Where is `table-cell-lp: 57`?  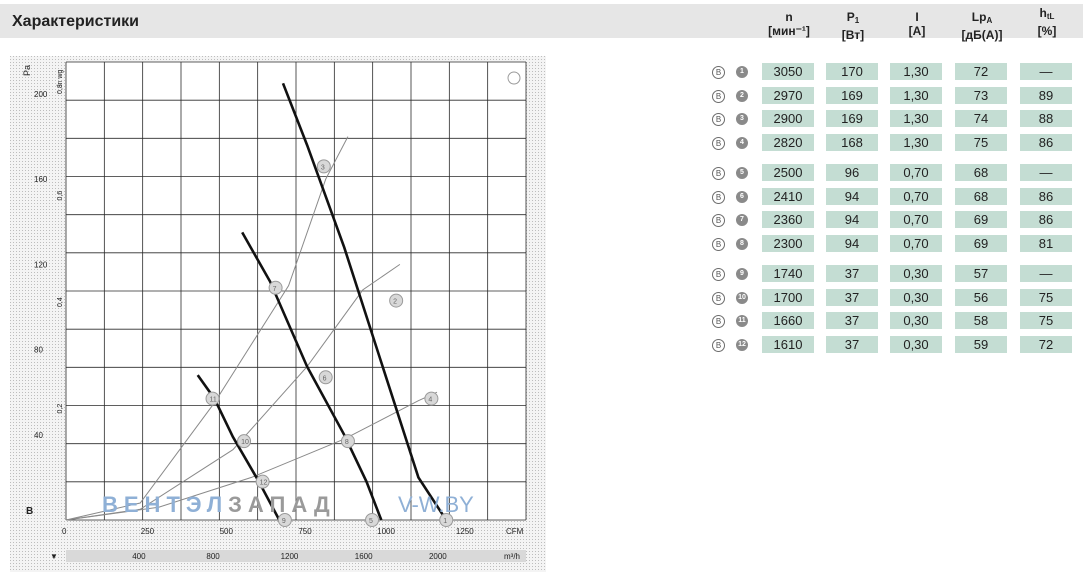 table-cell-lp: 57 is located at coordinates (981, 273).